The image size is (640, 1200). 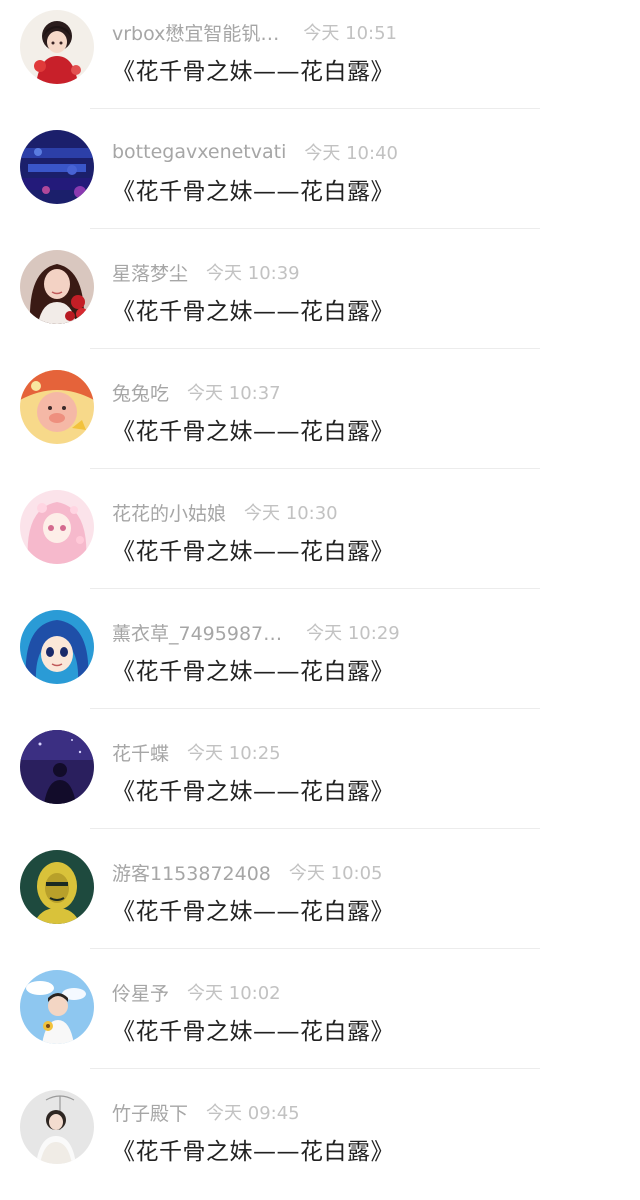 I want to click on comment-item: 游客1153872408 今天 10:05 《花千骨之妹——花白露》, so click(x=320, y=900).